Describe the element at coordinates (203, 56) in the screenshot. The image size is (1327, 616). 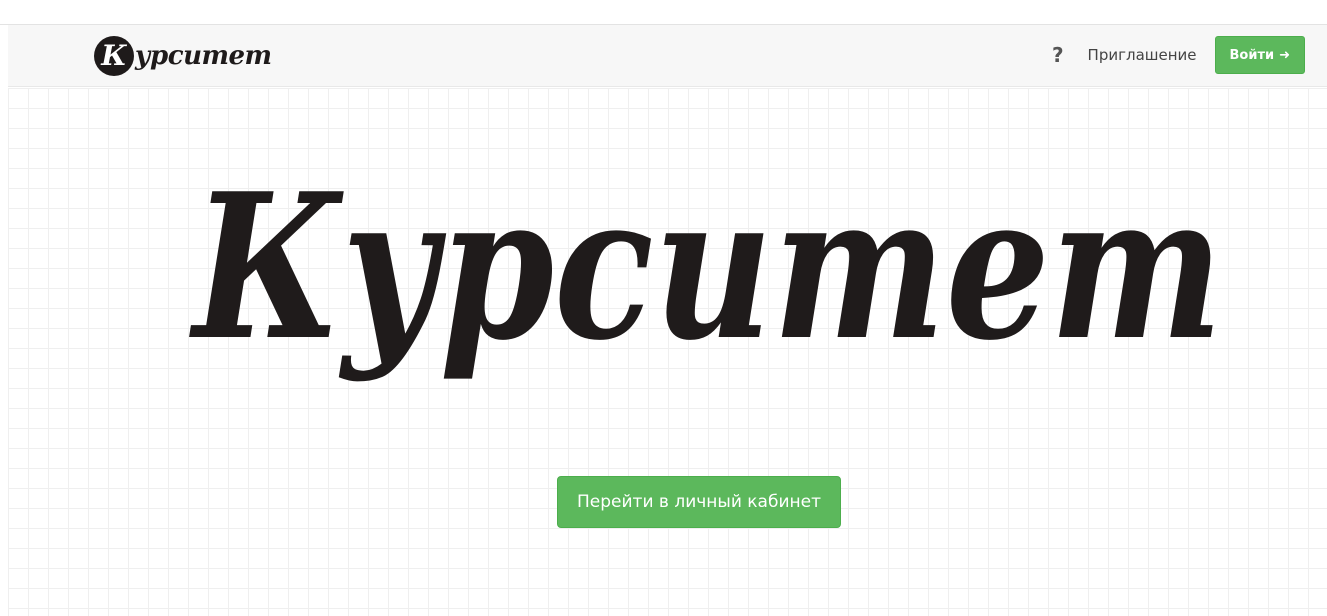
I see `brand-logo-text: урситет` at that location.